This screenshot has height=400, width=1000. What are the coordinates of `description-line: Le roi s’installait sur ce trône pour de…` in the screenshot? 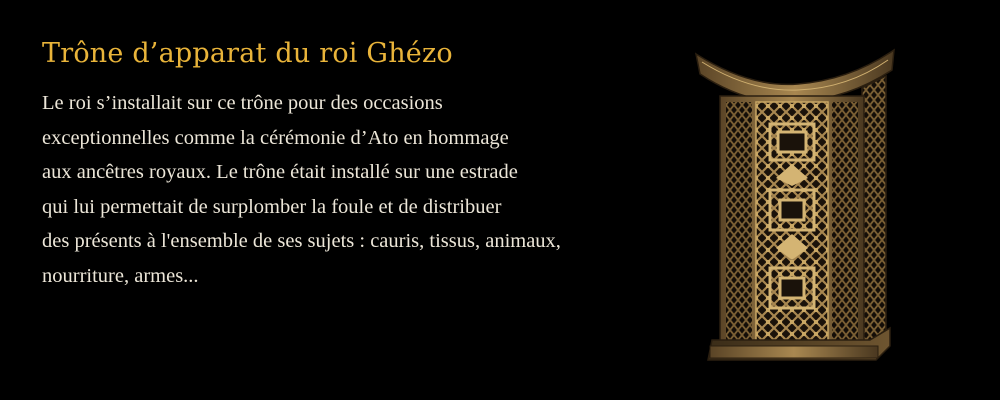 It's located at (242, 103).